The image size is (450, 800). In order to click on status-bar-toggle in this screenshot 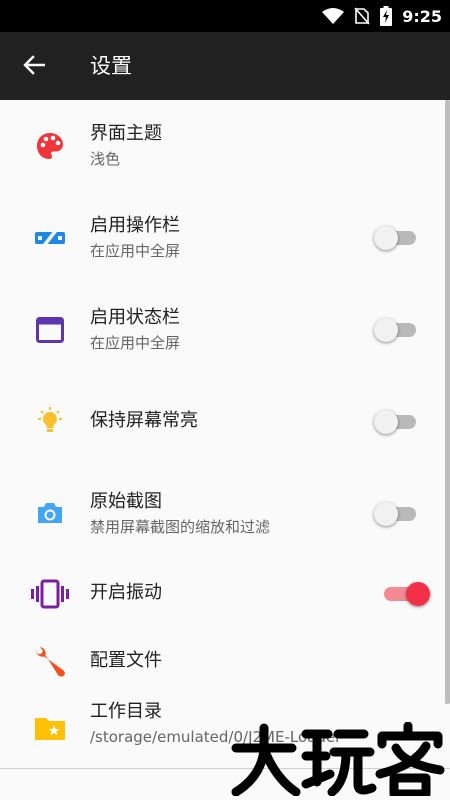, I will do `click(396, 330)`.